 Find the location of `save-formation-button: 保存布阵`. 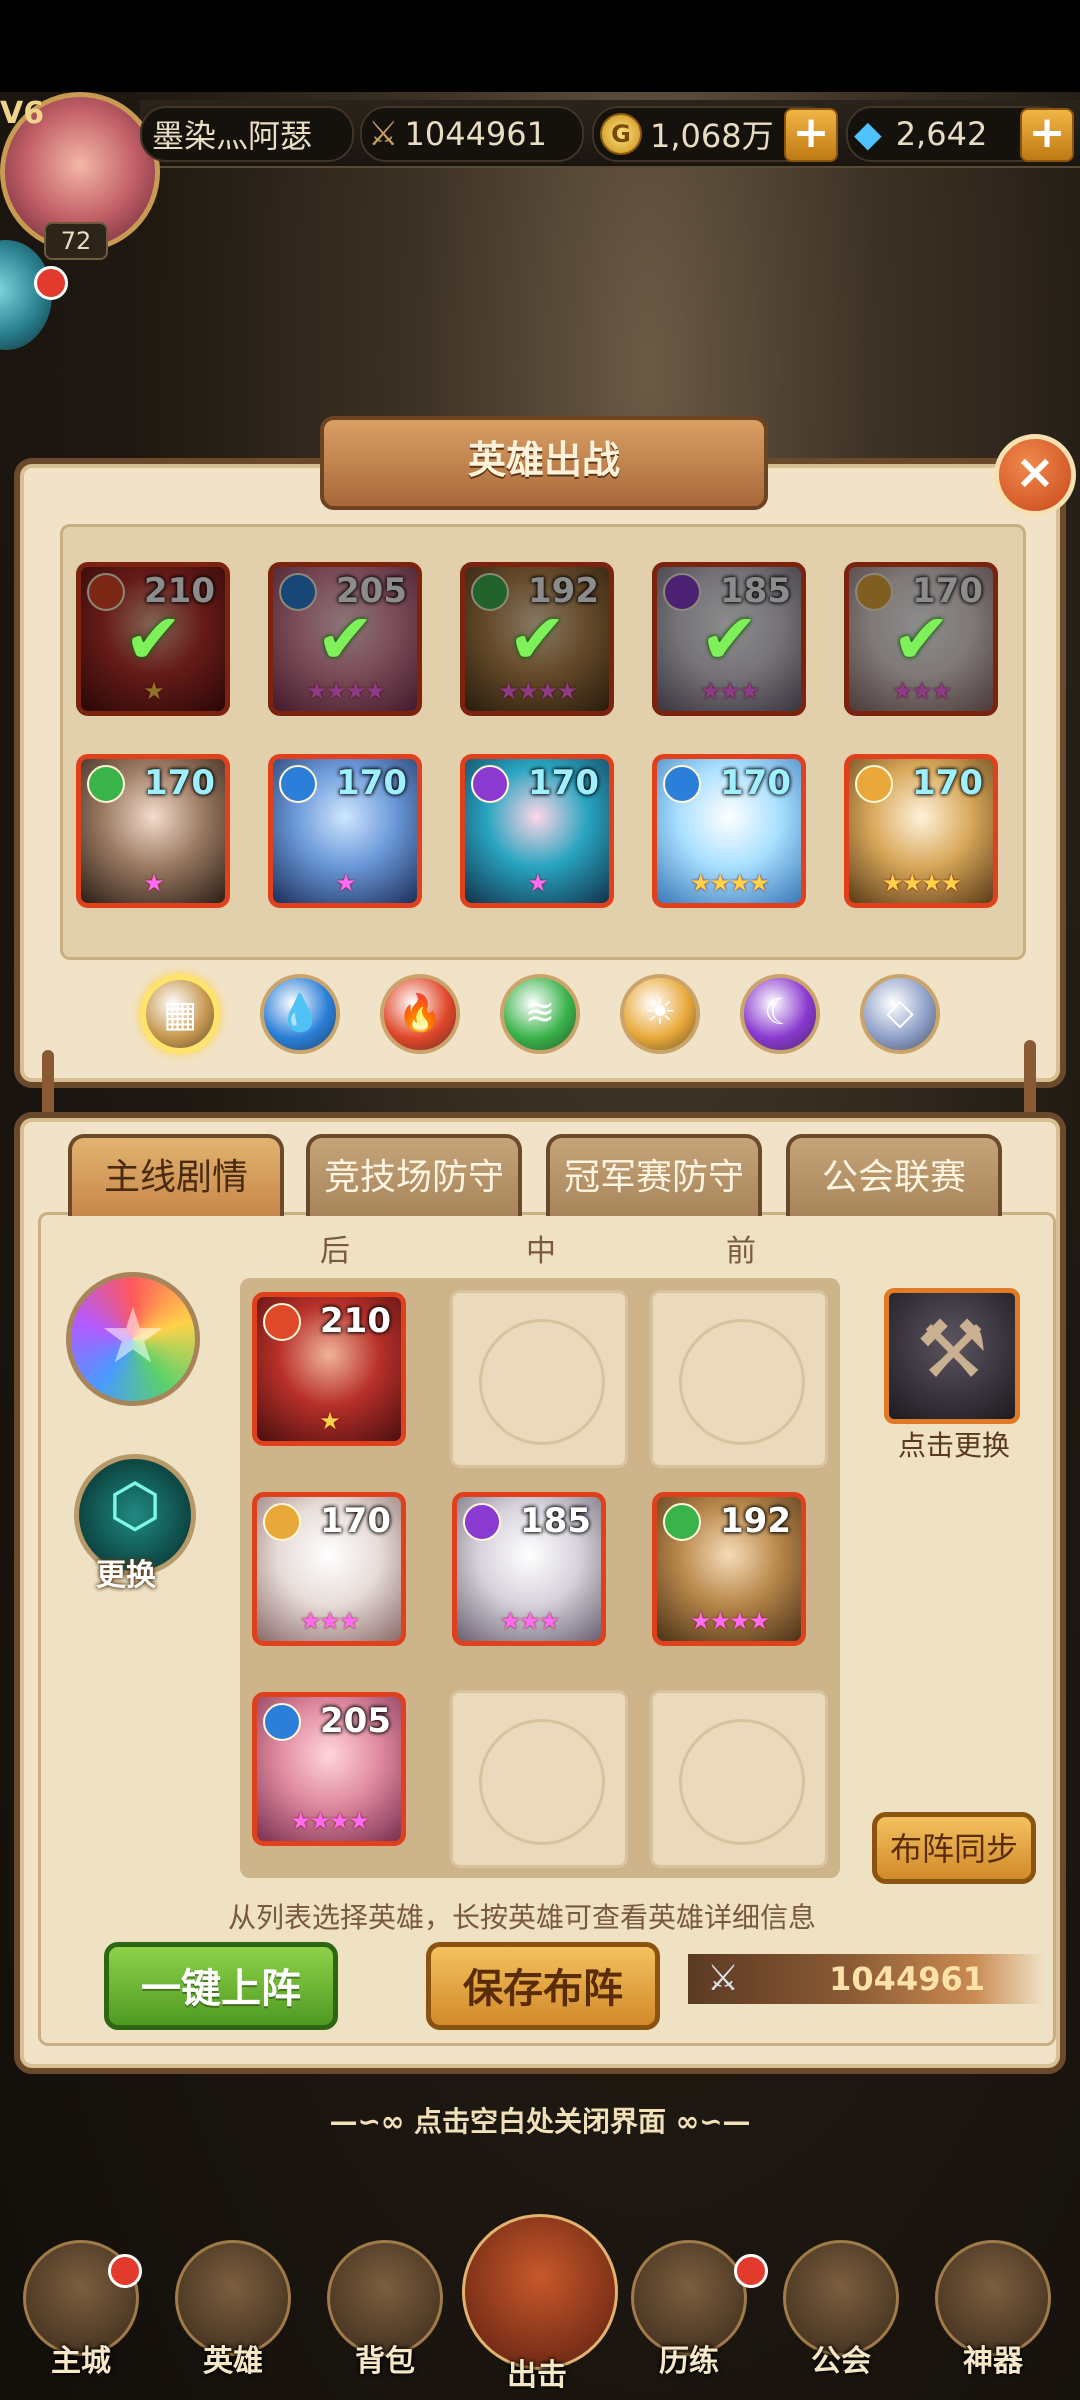

save-formation-button: 保存布阵 is located at coordinates (543, 1986).